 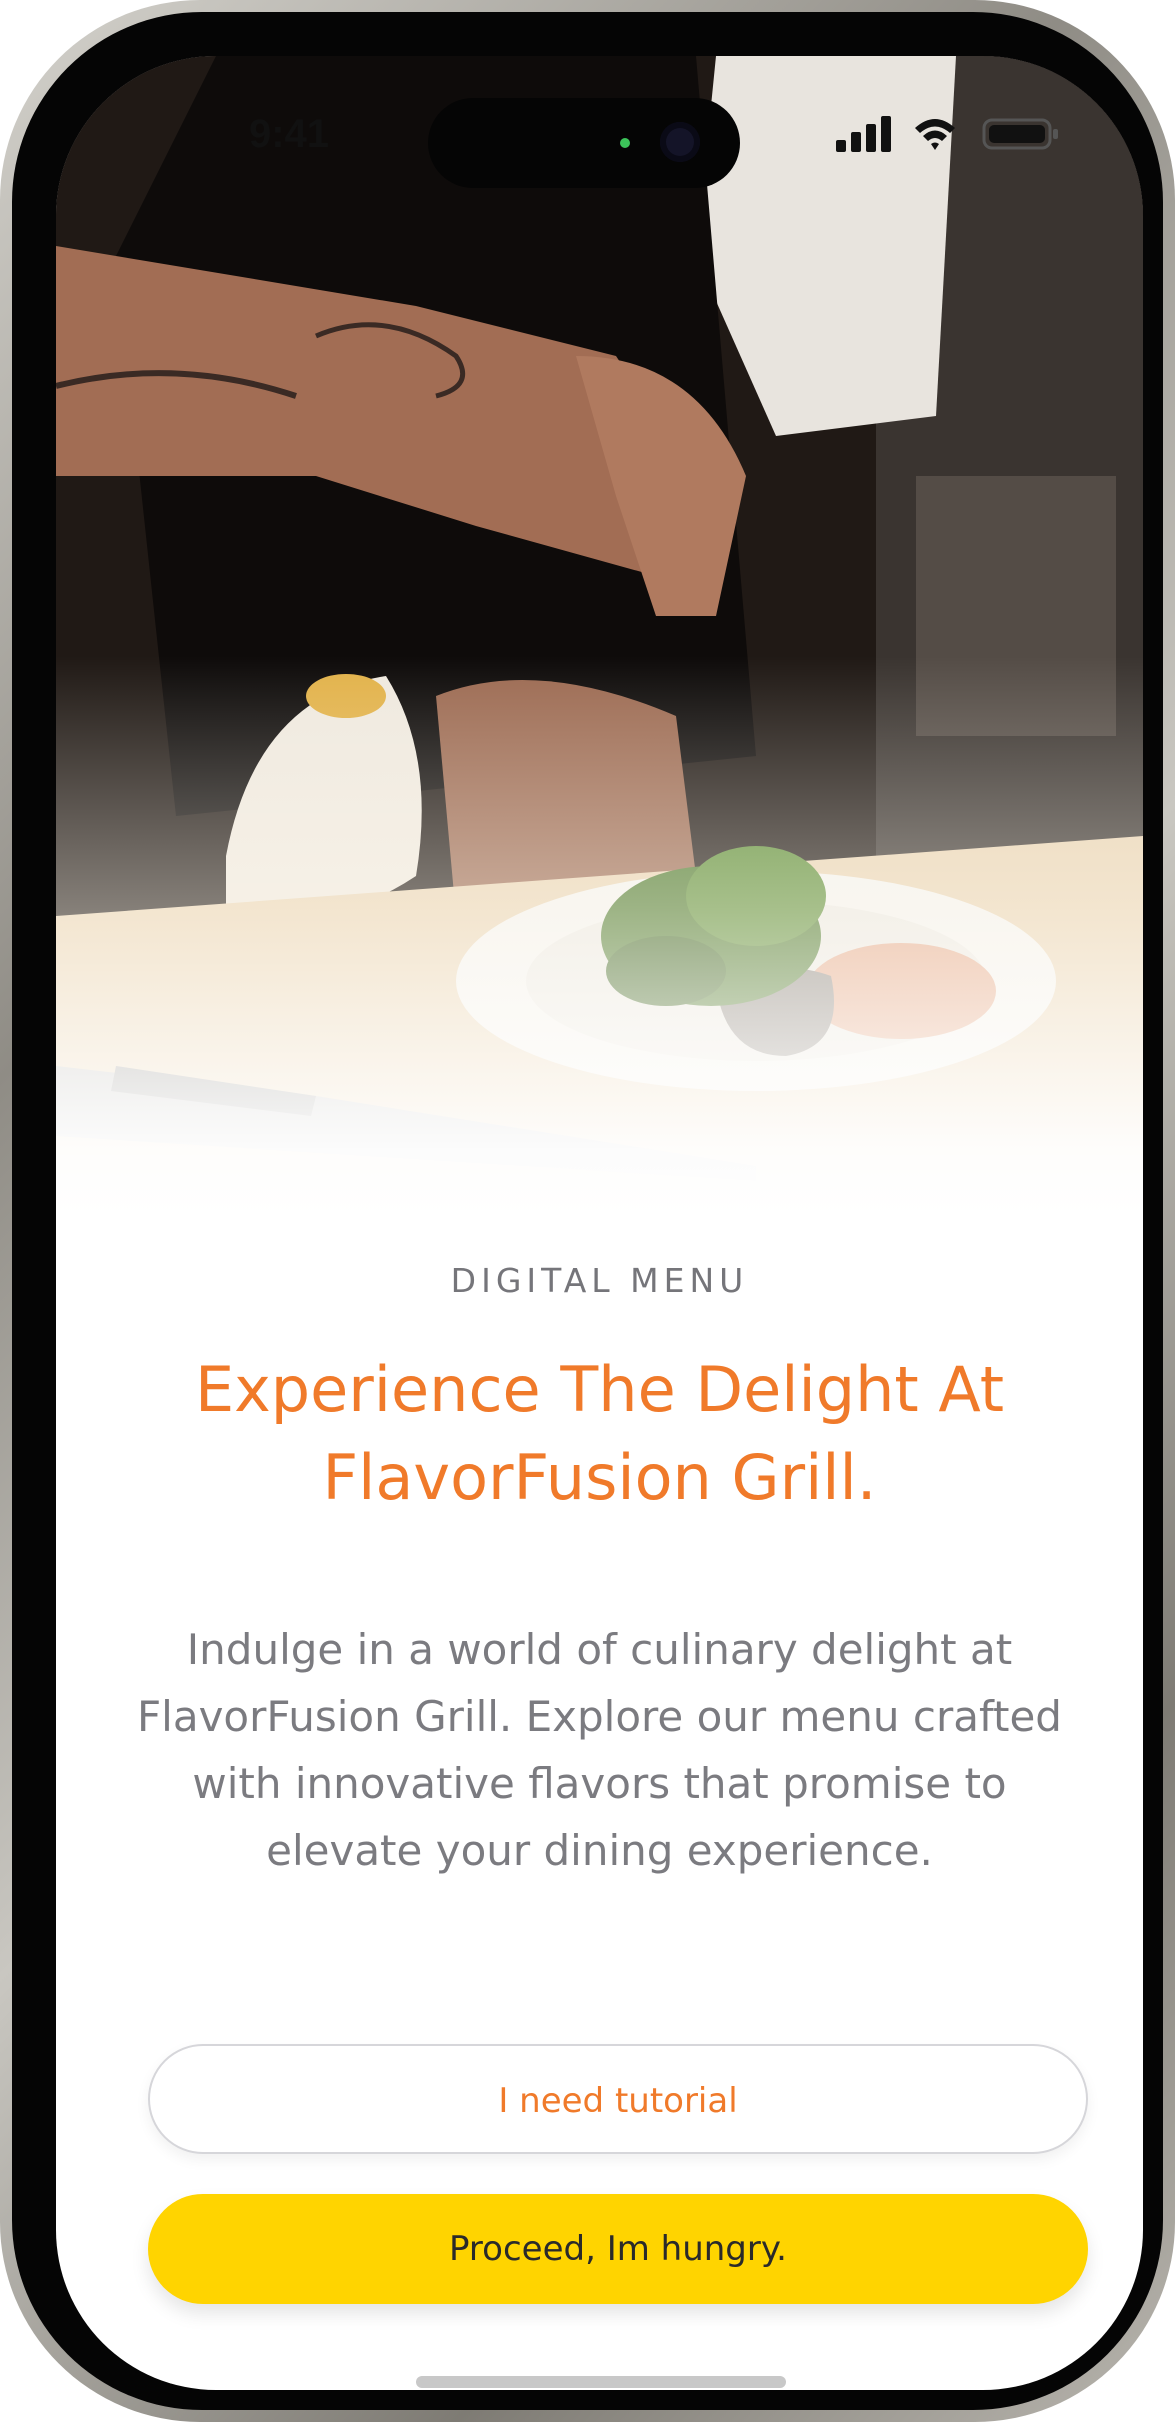 I want to click on home-indicator, so click(x=601, y=2382).